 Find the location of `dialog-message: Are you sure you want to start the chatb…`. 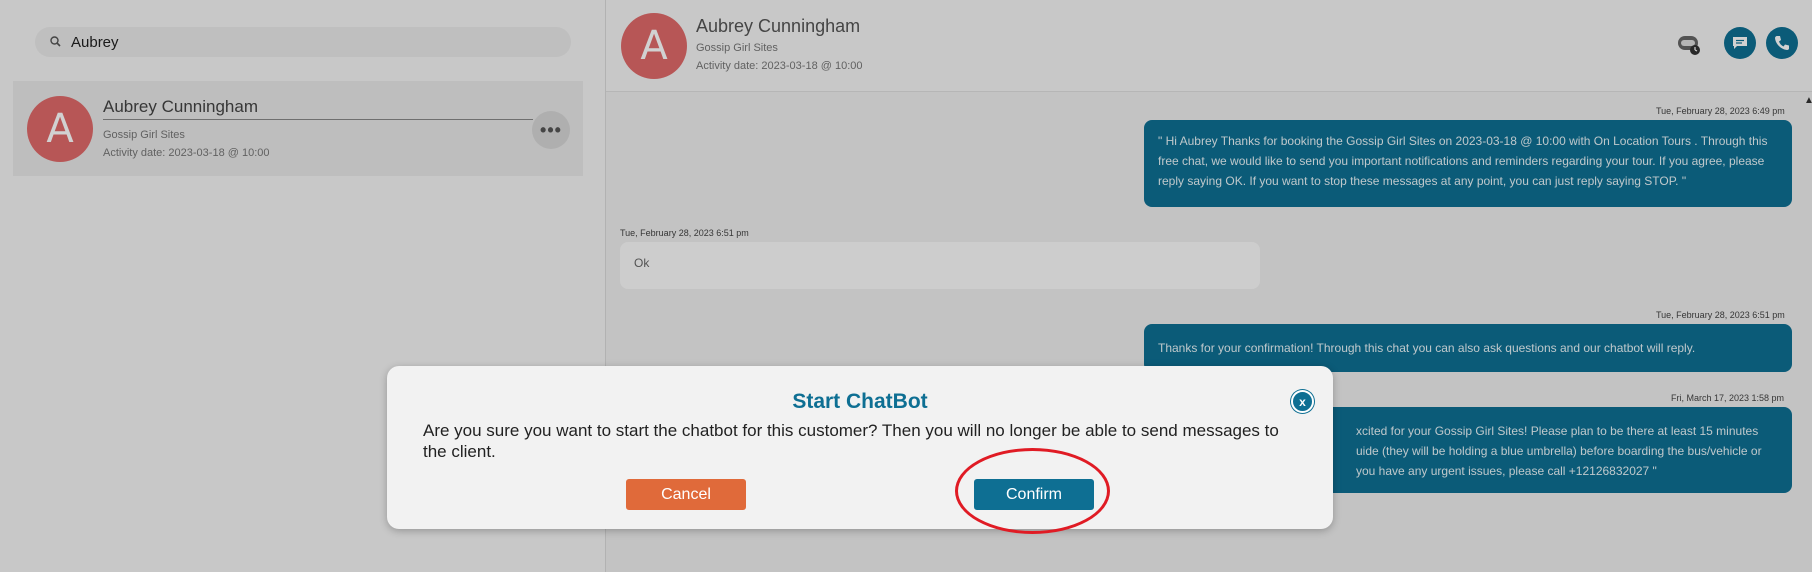

dialog-message: Are you sure you want to start the chatb… is located at coordinates (851, 441).